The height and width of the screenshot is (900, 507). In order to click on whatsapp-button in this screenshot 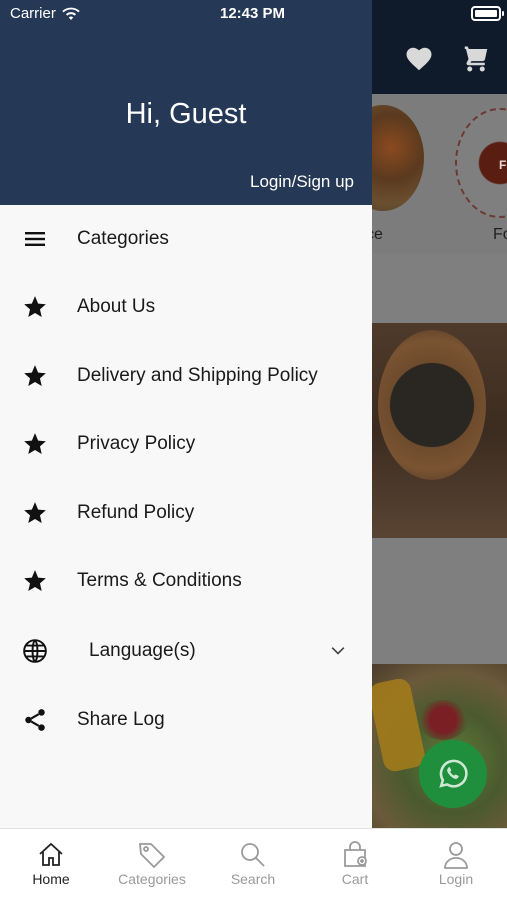, I will do `click(453, 774)`.